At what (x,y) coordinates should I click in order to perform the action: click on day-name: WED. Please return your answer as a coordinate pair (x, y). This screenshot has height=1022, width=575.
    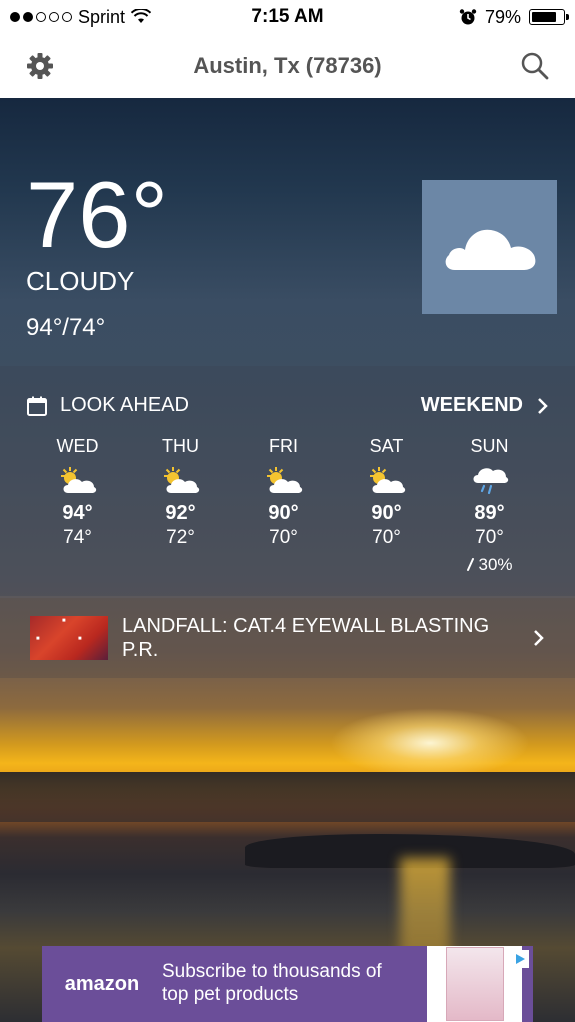
    Looking at the image, I should click on (77, 446).